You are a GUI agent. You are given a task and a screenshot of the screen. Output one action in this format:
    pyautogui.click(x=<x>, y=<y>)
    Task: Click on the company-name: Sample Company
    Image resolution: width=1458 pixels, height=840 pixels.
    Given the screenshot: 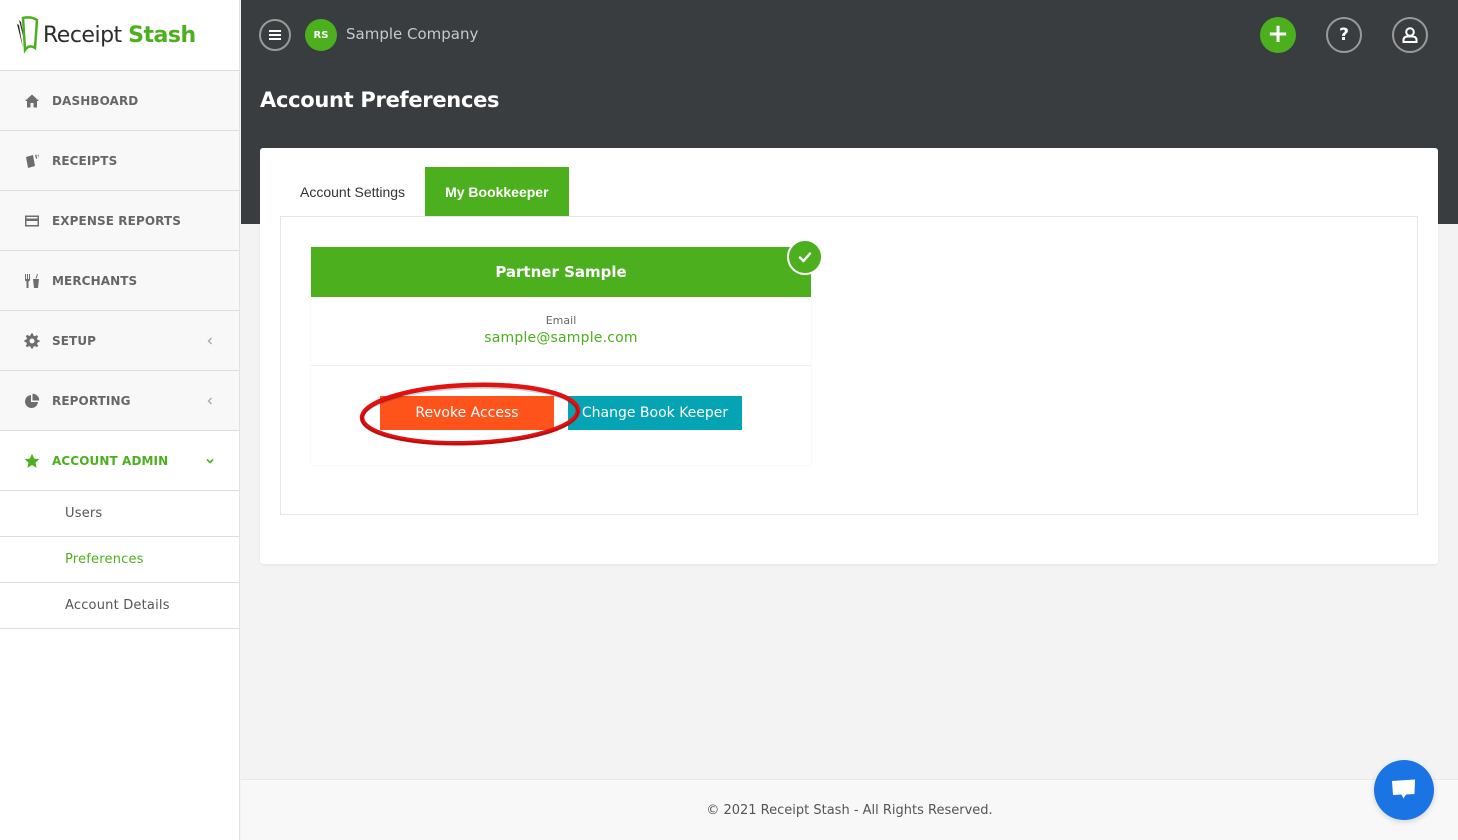 What is the action you would take?
    pyautogui.click(x=412, y=34)
    